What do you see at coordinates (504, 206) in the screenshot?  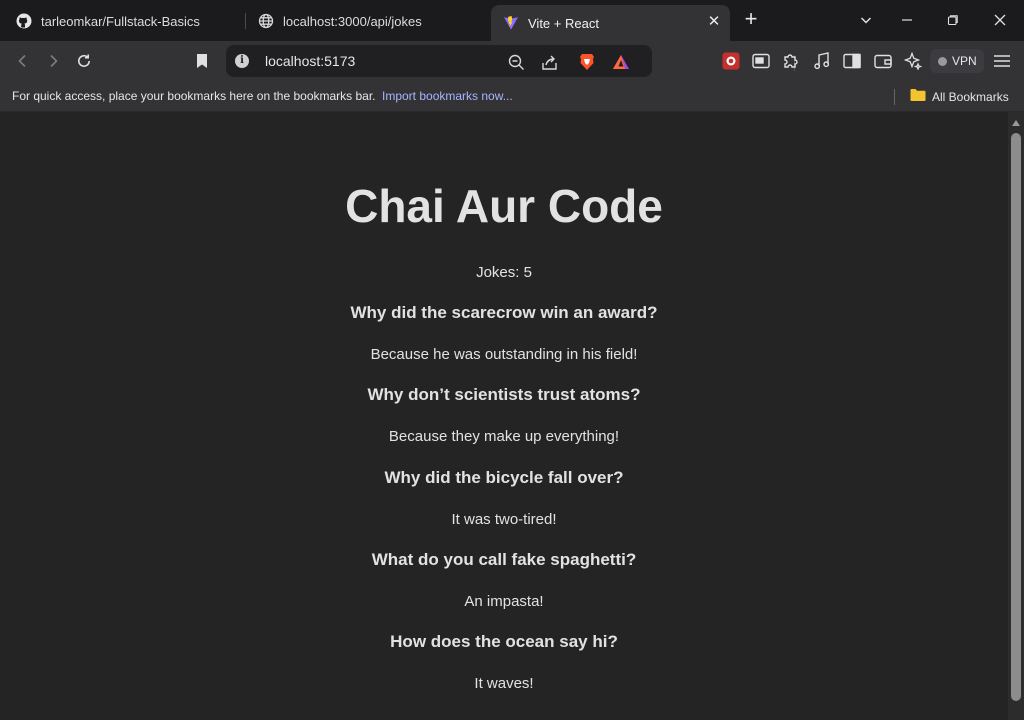 I see `page-title: Chai Aur Code` at bounding box center [504, 206].